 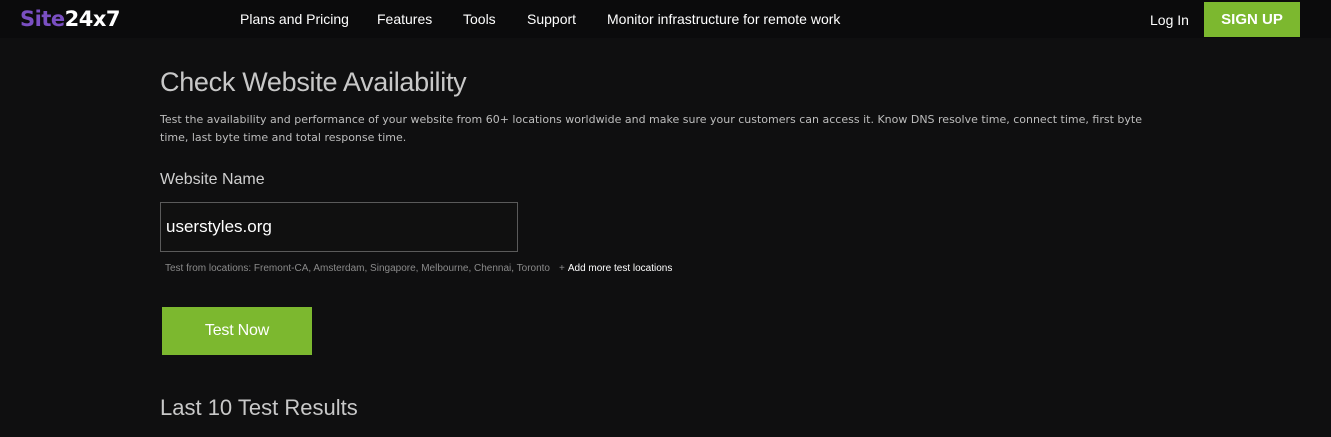 I want to click on nav-item-support: Support, so click(x=551, y=19).